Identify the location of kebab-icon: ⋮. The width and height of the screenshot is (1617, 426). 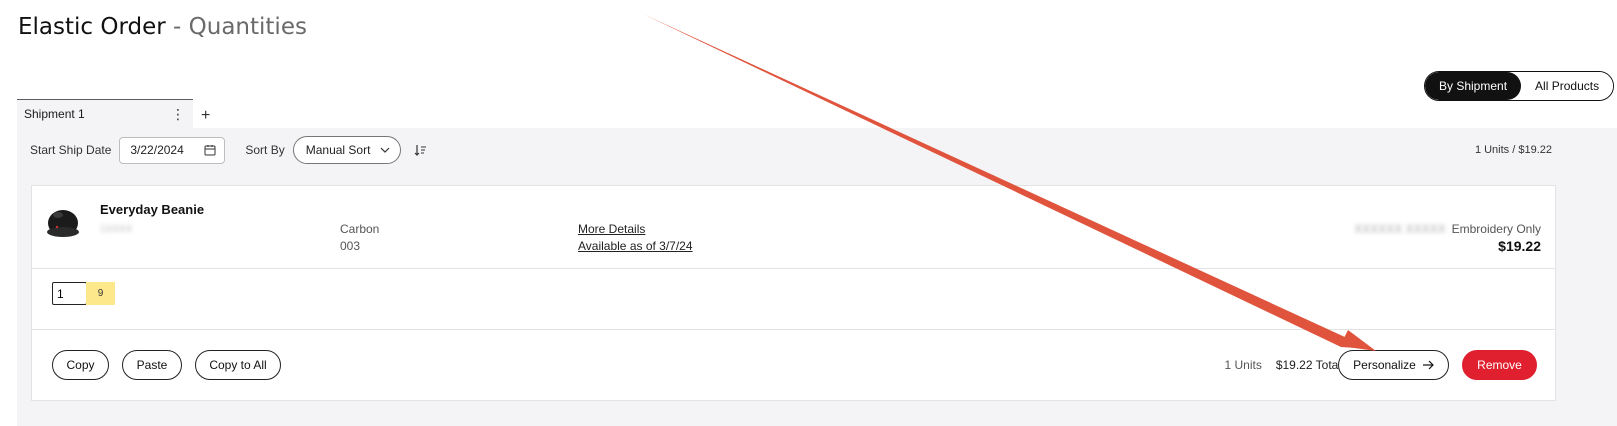
(178, 114).